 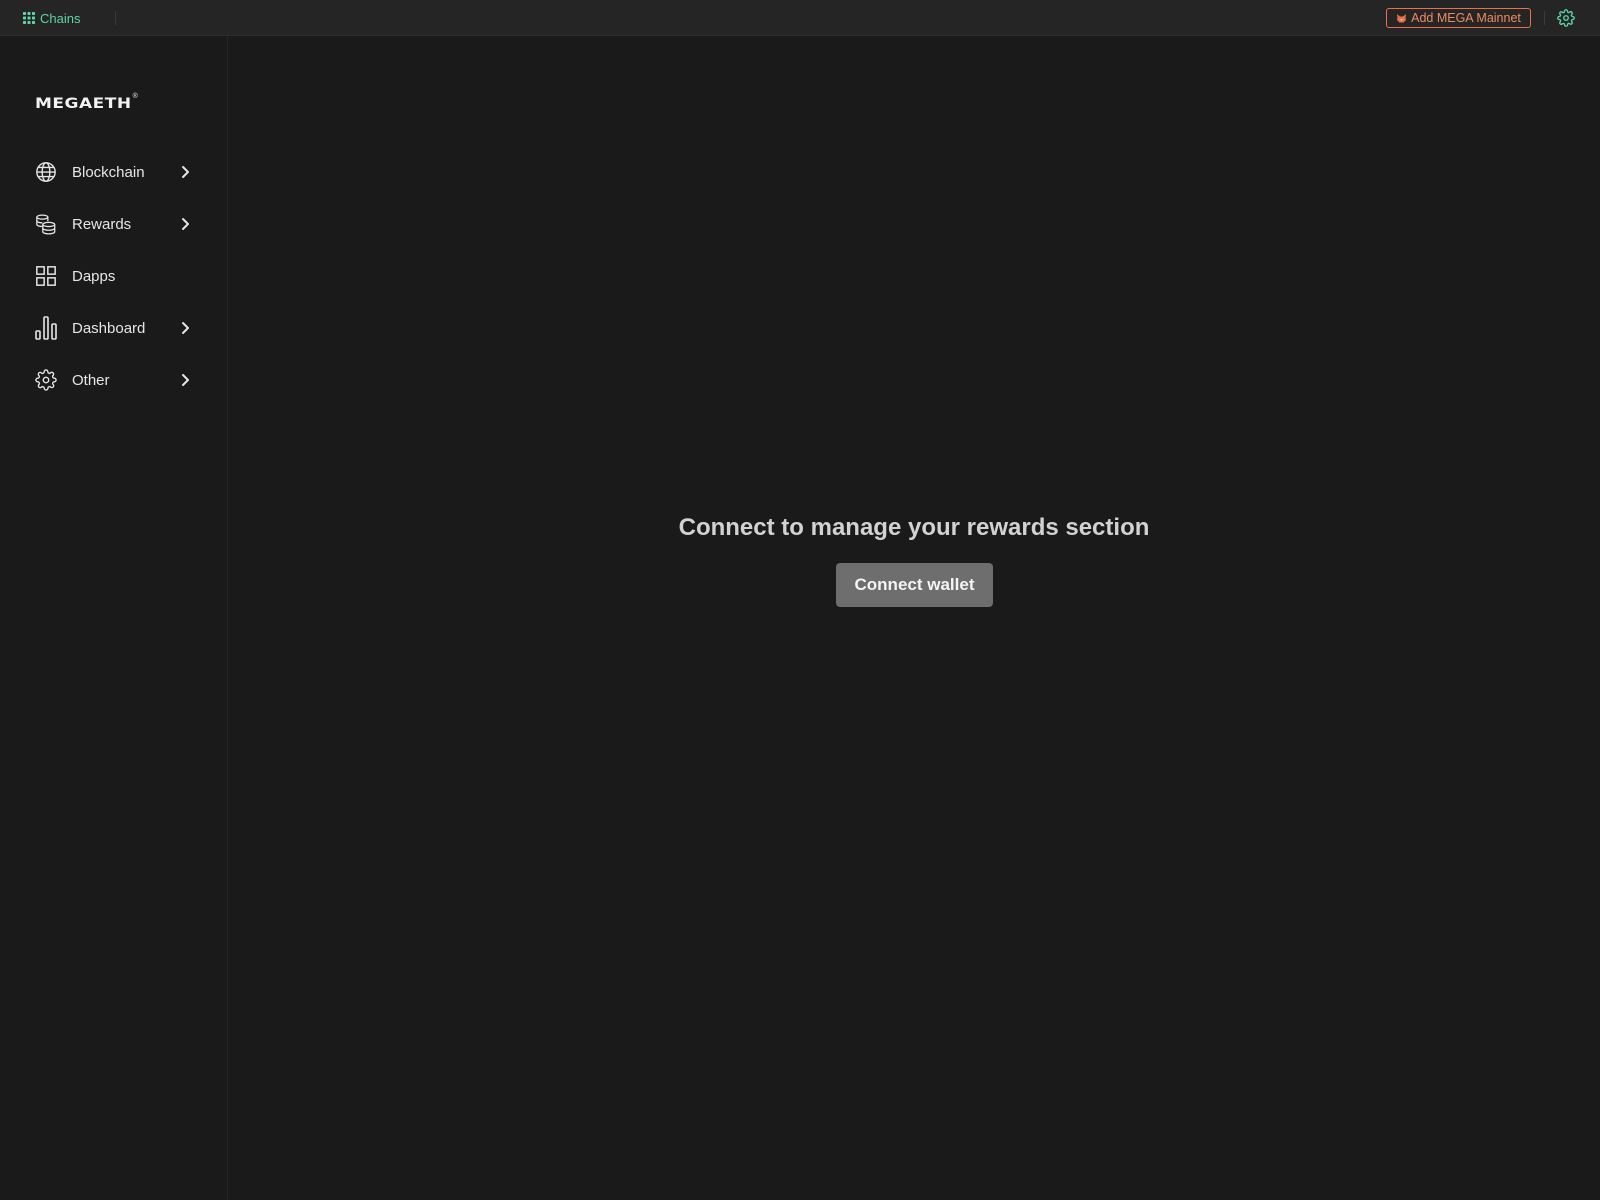 What do you see at coordinates (102, 224) in the screenshot?
I see `sidebar-item-label: Rewards` at bounding box center [102, 224].